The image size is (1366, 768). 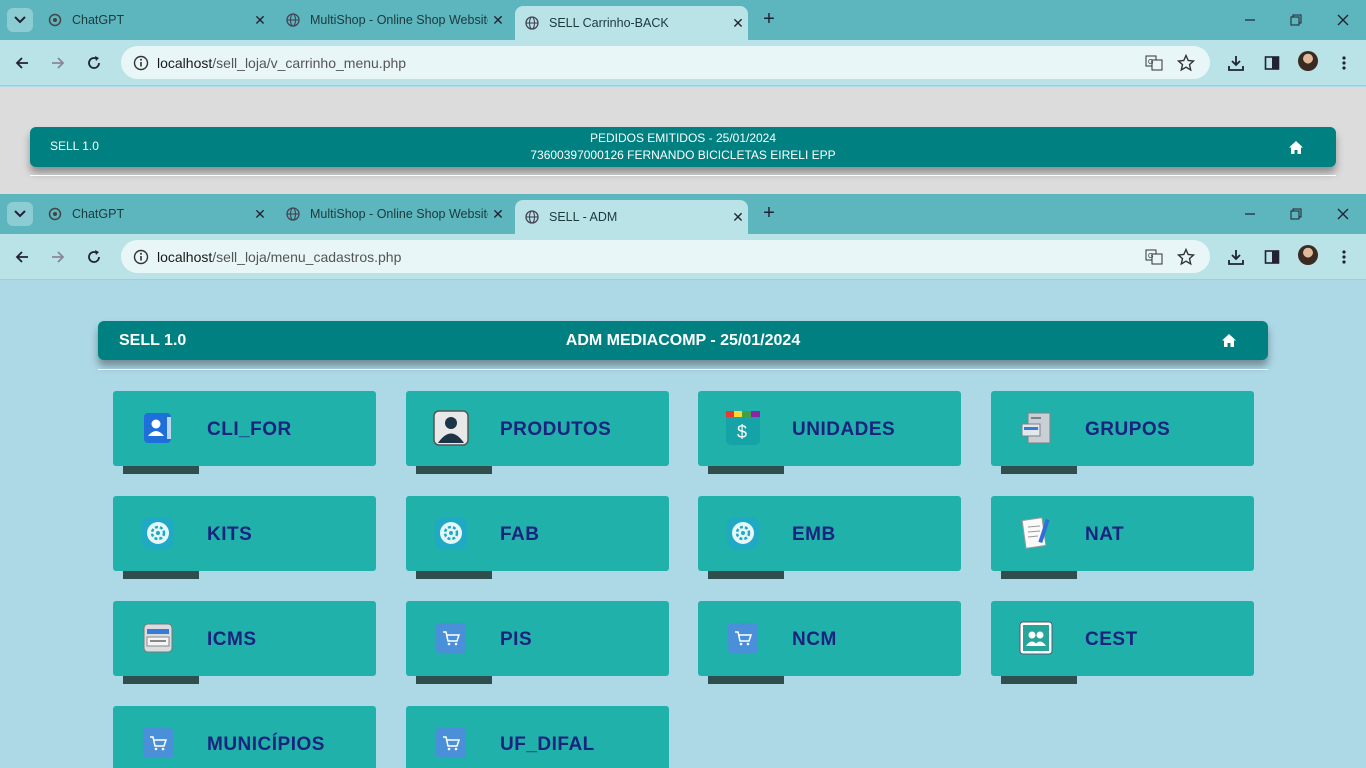 I want to click on tab-sell-carrinho: SELL Carrinho-BACK ✕, so click(x=631, y=23).